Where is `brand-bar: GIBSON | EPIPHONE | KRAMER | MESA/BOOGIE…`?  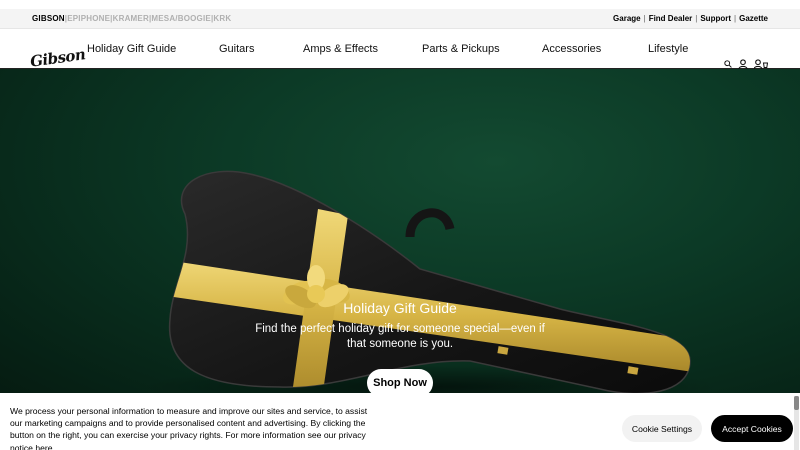
brand-bar: GIBSON | EPIPHONE | KRAMER | MESA/BOOGIE… is located at coordinates (400, 19).